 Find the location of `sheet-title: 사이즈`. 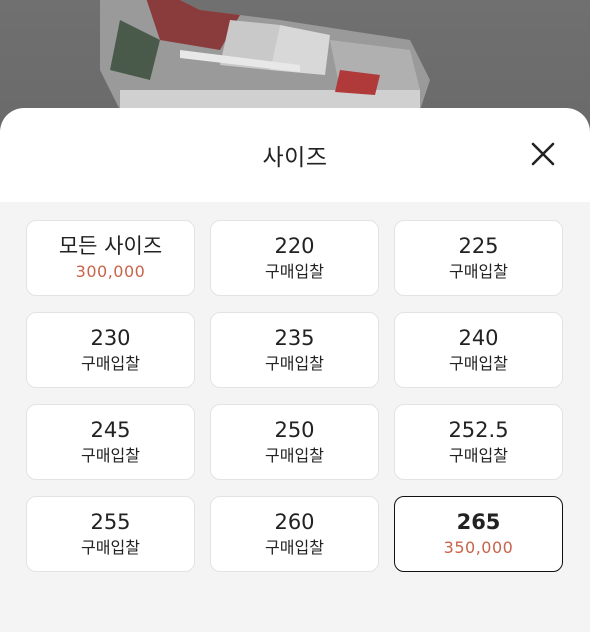

sheet-title: 사이즈 is located at coordinates (295, 158).